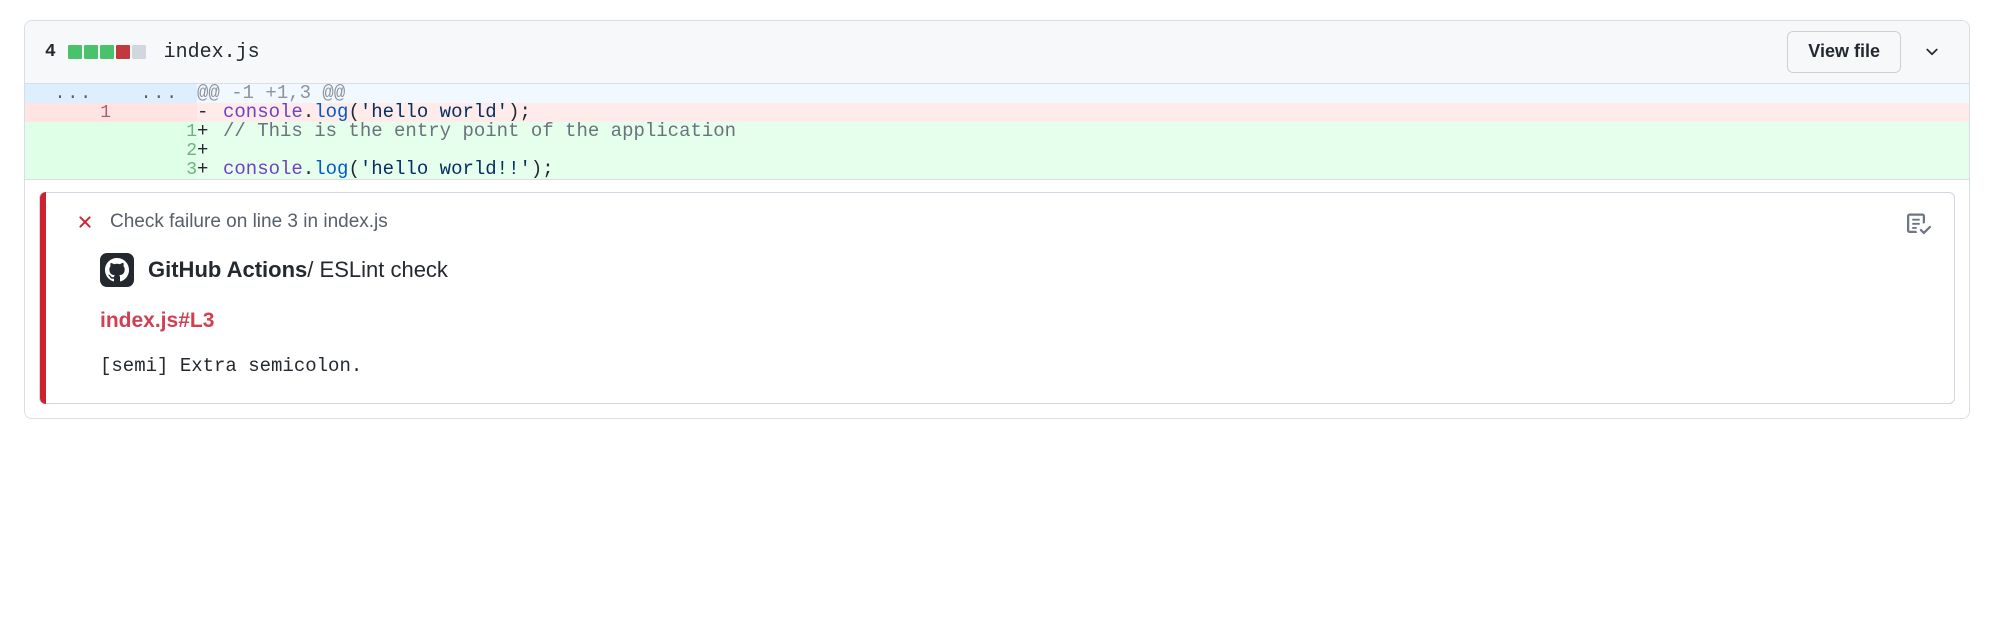  I want to click on check-name: / ESLint check, so click(377, 269).